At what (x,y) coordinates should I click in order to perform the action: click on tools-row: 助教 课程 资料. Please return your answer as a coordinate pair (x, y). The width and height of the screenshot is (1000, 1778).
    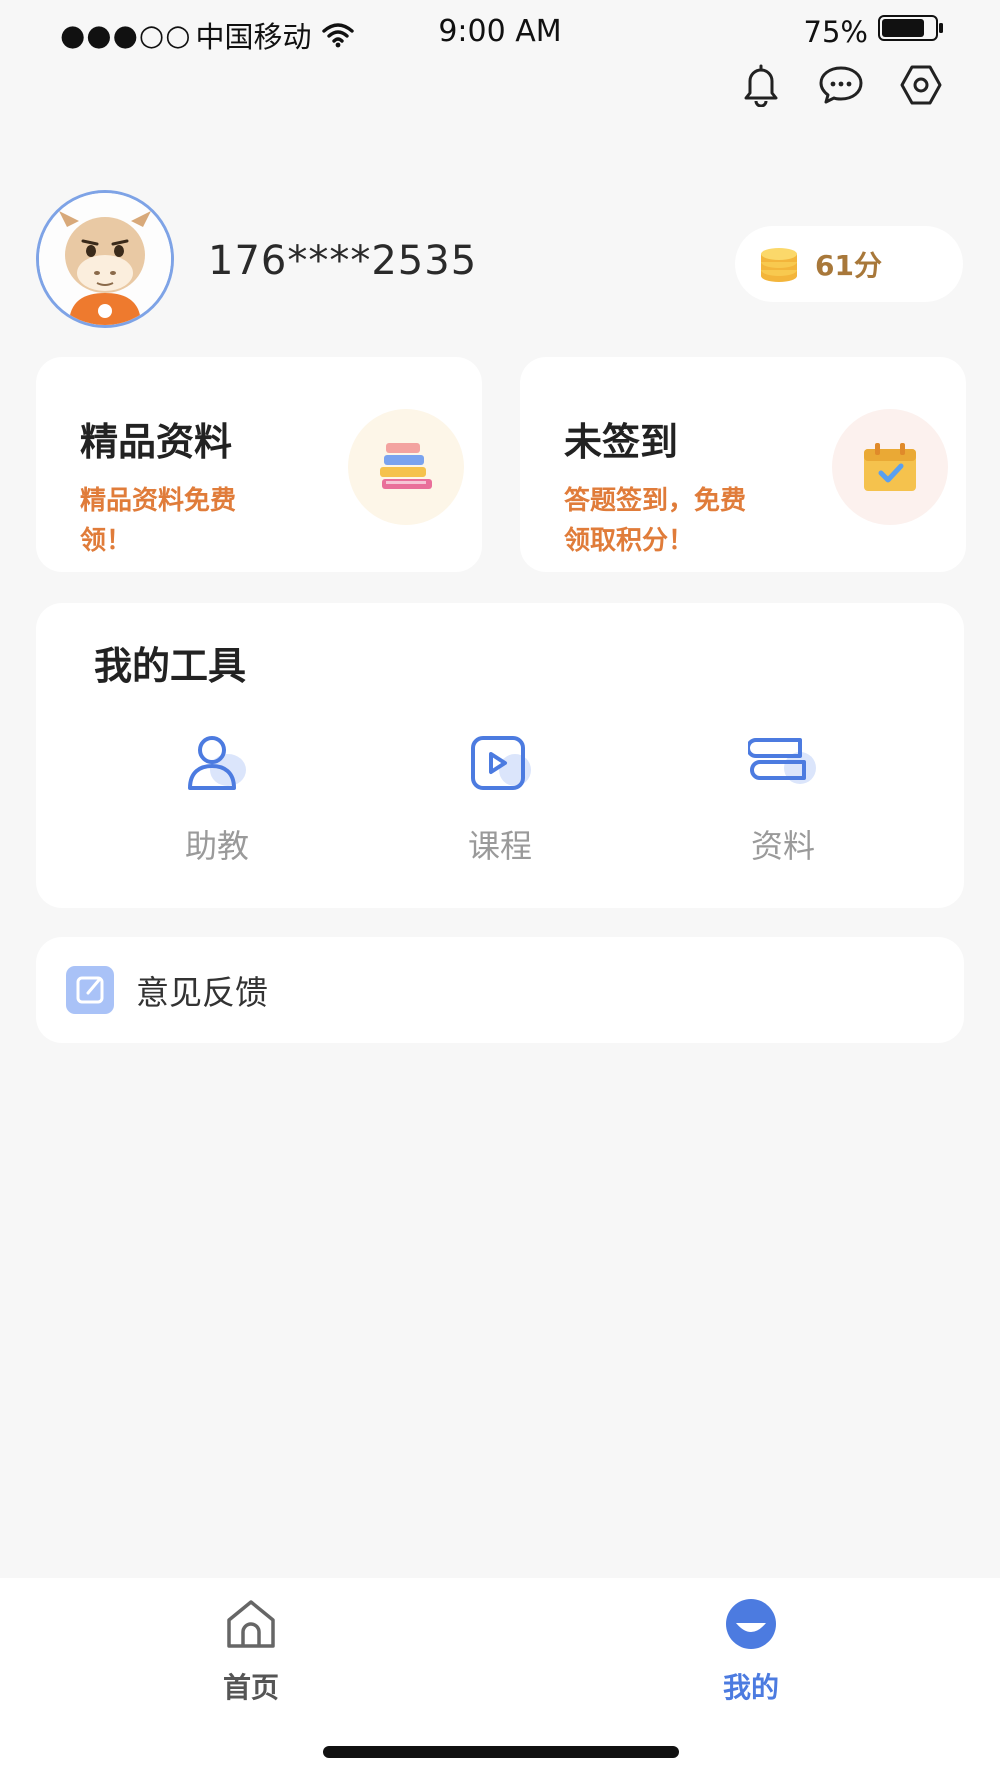
    Looking at the image, I should click on (500, 798).